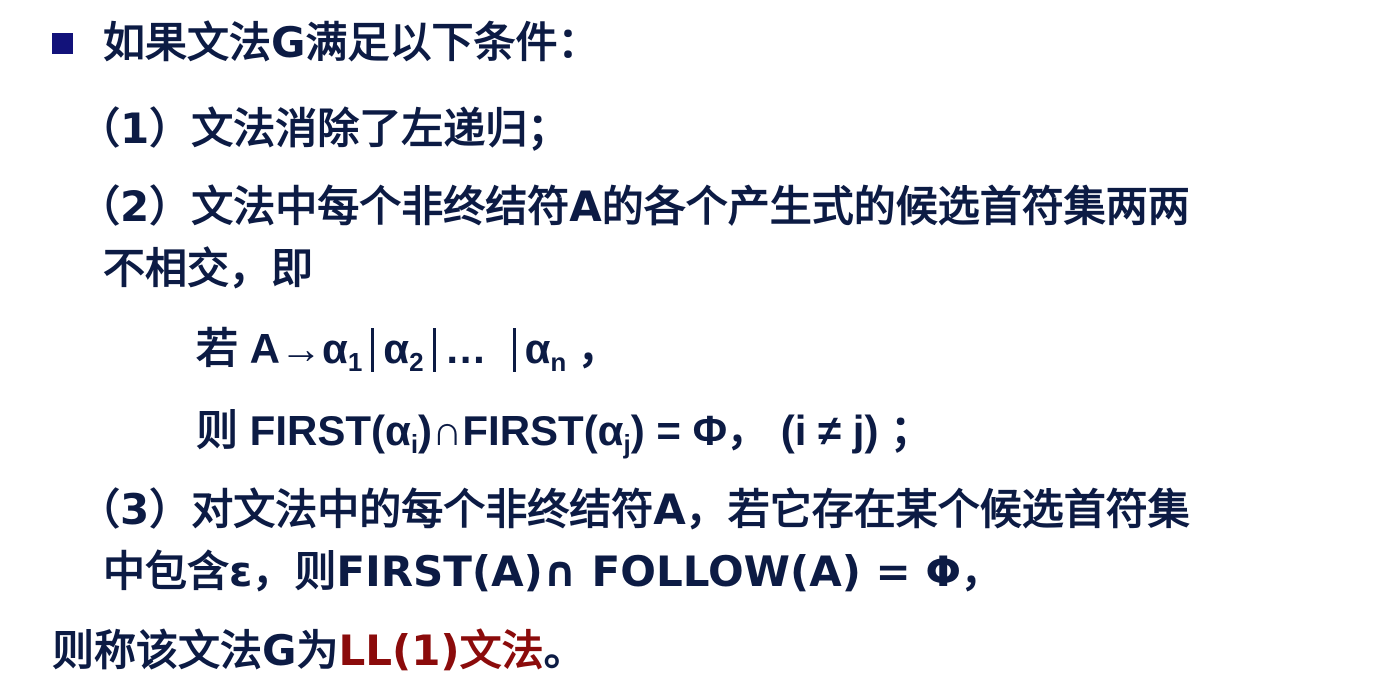 This screenshot has height=697, width=1396. I want to click on condition-1: （1）文法消除了左递归；, so click(324, 128).